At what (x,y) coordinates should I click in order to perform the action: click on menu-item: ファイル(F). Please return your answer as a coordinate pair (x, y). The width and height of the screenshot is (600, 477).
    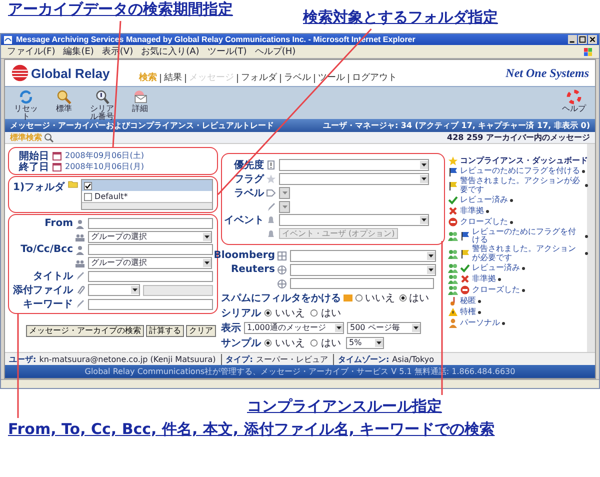
    Looking at the image, I should click on (31, 51).